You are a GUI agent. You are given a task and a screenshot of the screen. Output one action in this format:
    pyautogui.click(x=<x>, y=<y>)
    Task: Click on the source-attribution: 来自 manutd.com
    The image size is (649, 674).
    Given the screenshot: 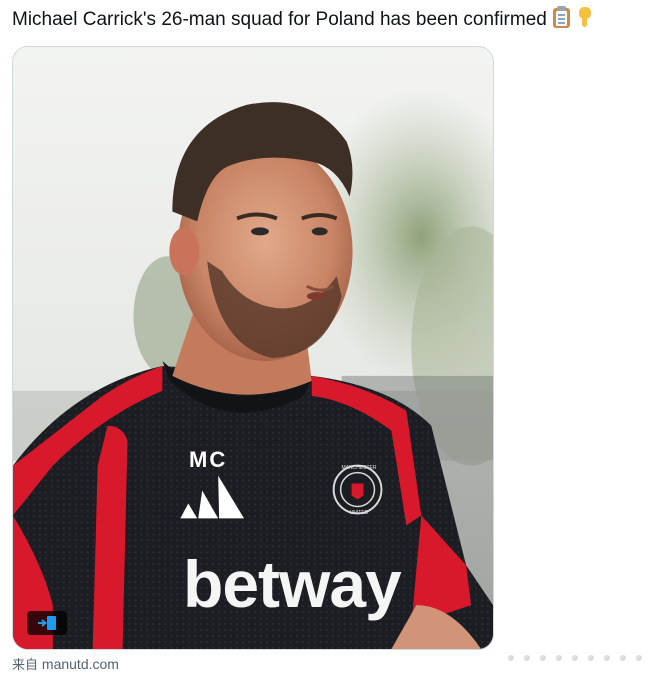 What is the action you would take?
    pyautogui.click(x=65, y=665)
    